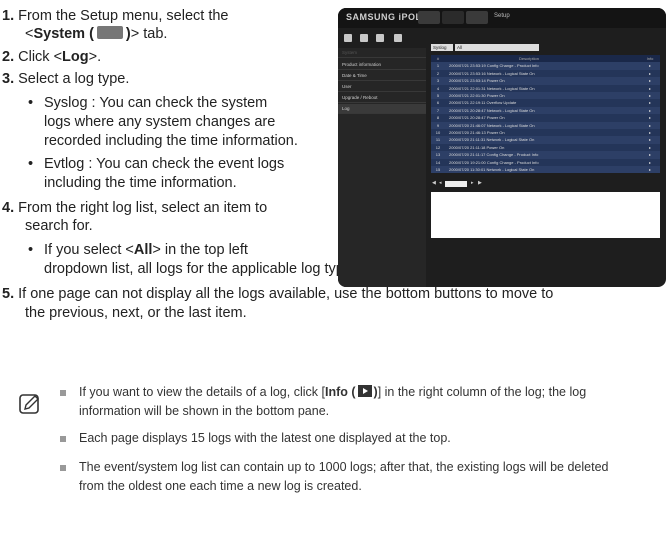  What do you see at coordinates (480, 183) in the screenshot?
I see `last-page-icon: ▶` at bounding box center [480, 183].